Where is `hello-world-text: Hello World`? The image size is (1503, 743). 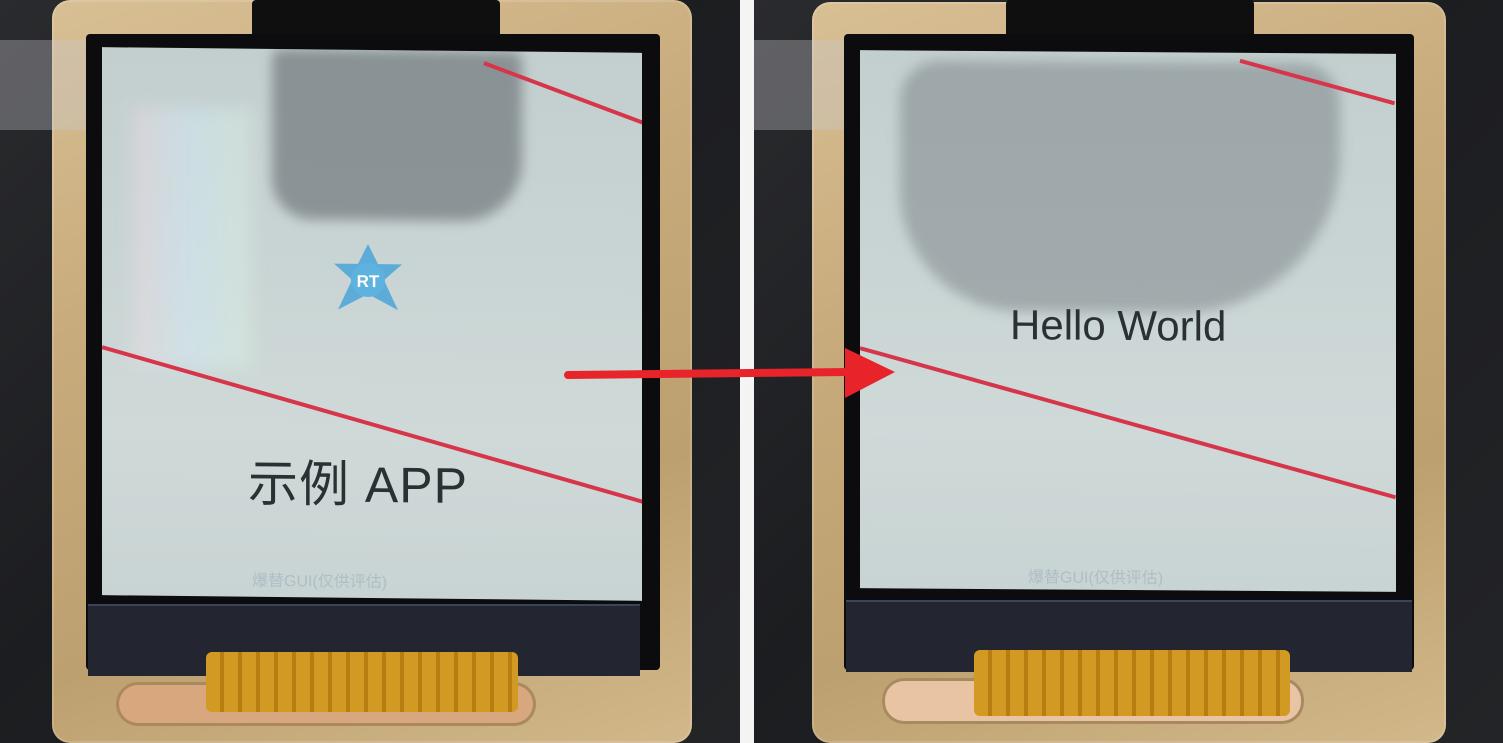
hello-world-text: Hello World is located at coordinates (1118, 325).